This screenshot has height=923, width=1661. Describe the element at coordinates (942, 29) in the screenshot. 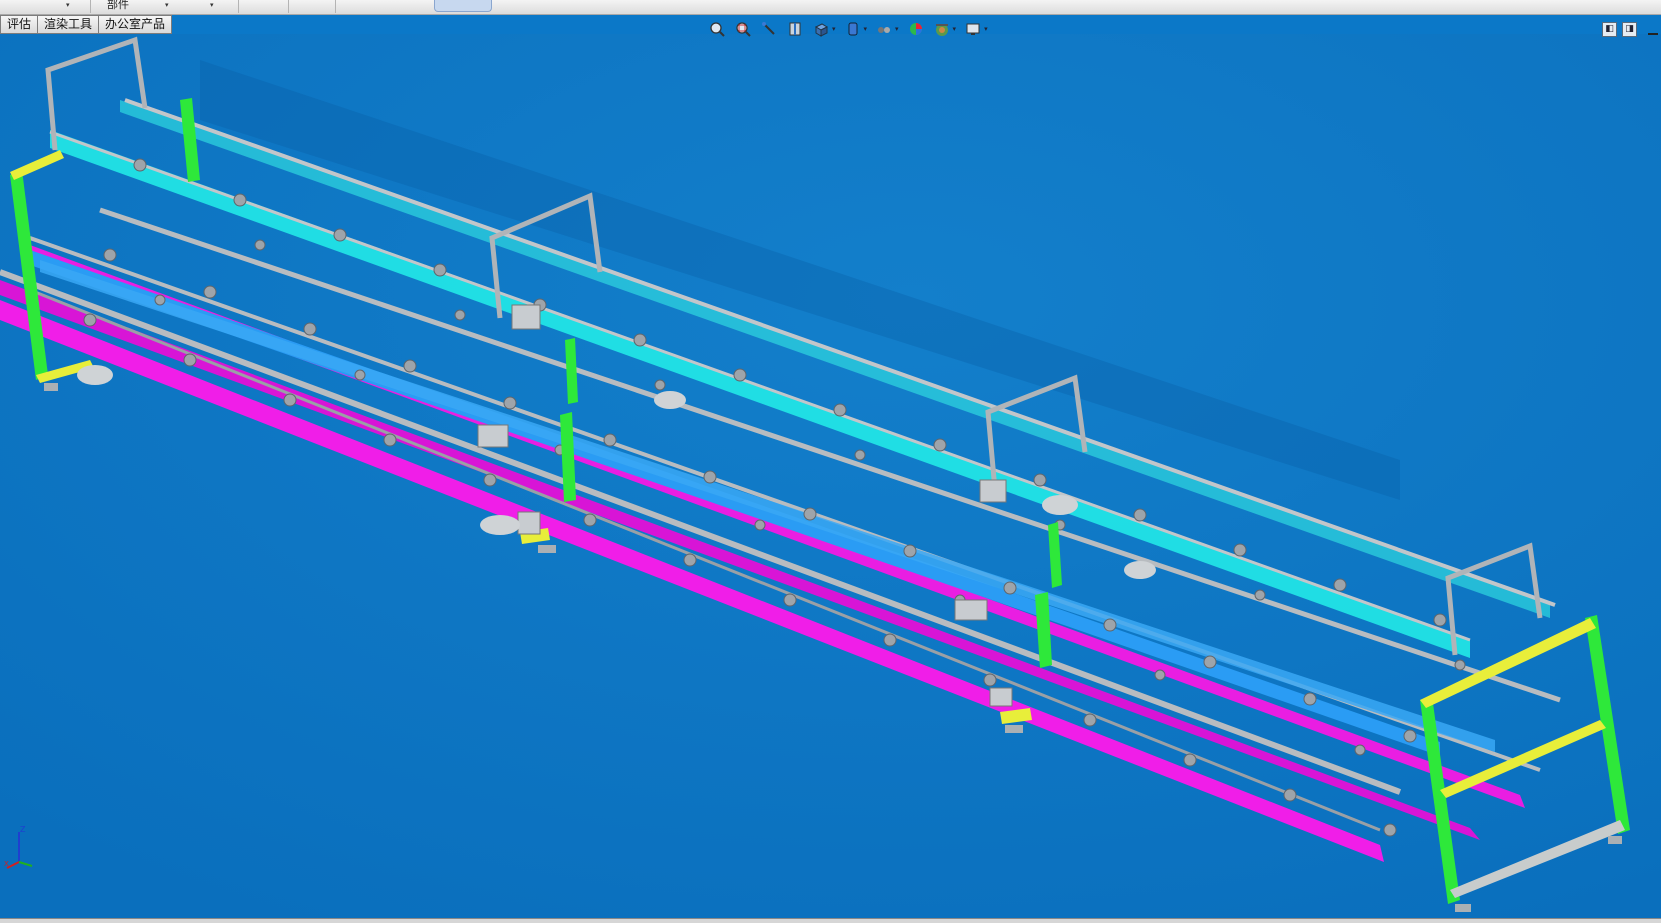

I see `apply-scene-icon` at that location.